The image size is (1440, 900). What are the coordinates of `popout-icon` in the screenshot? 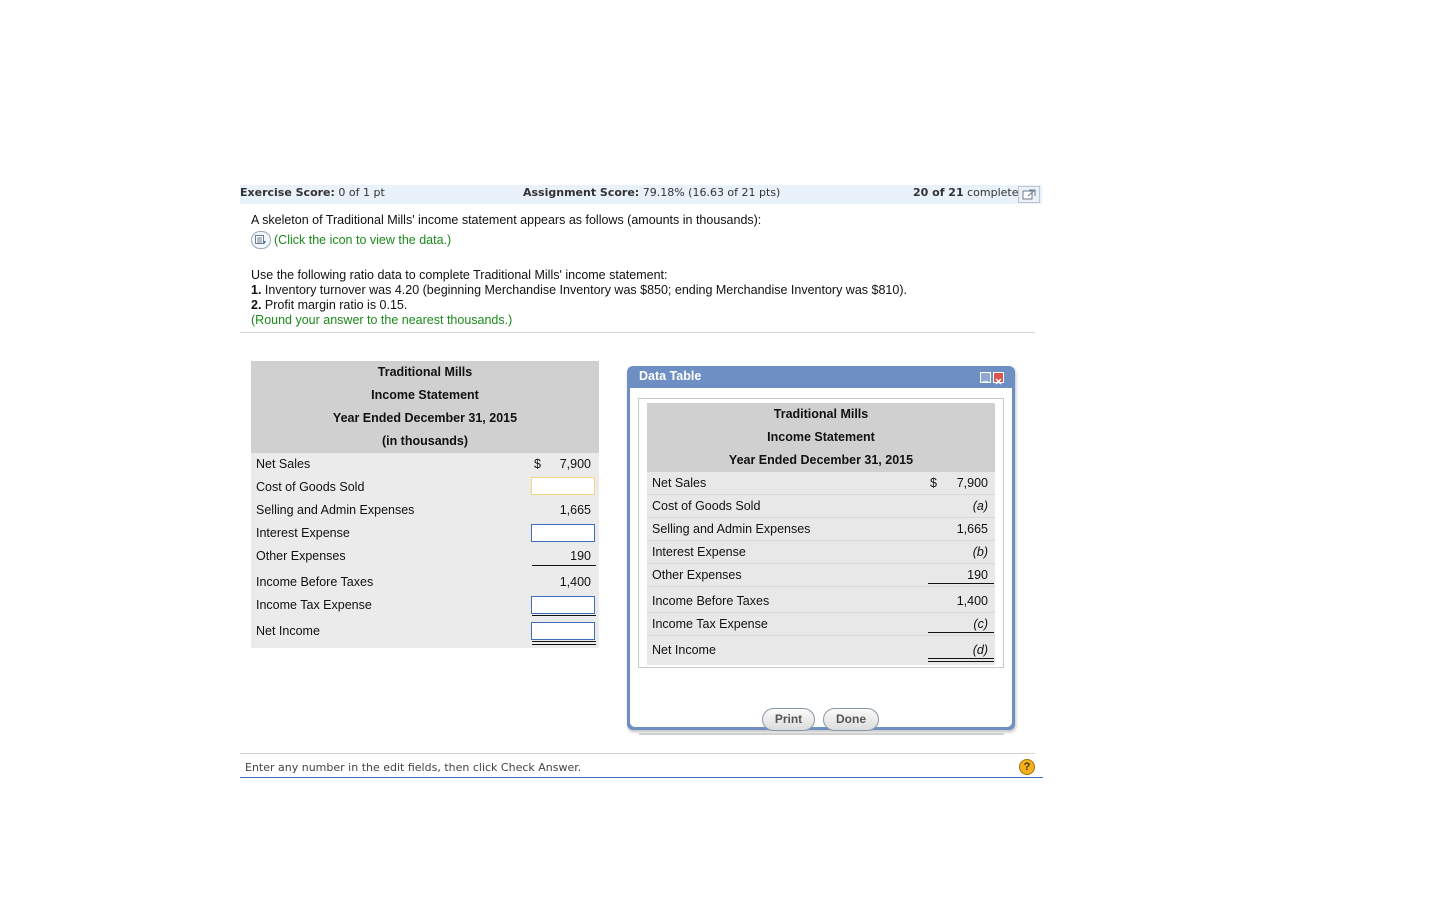 It's located at (1029, 194).